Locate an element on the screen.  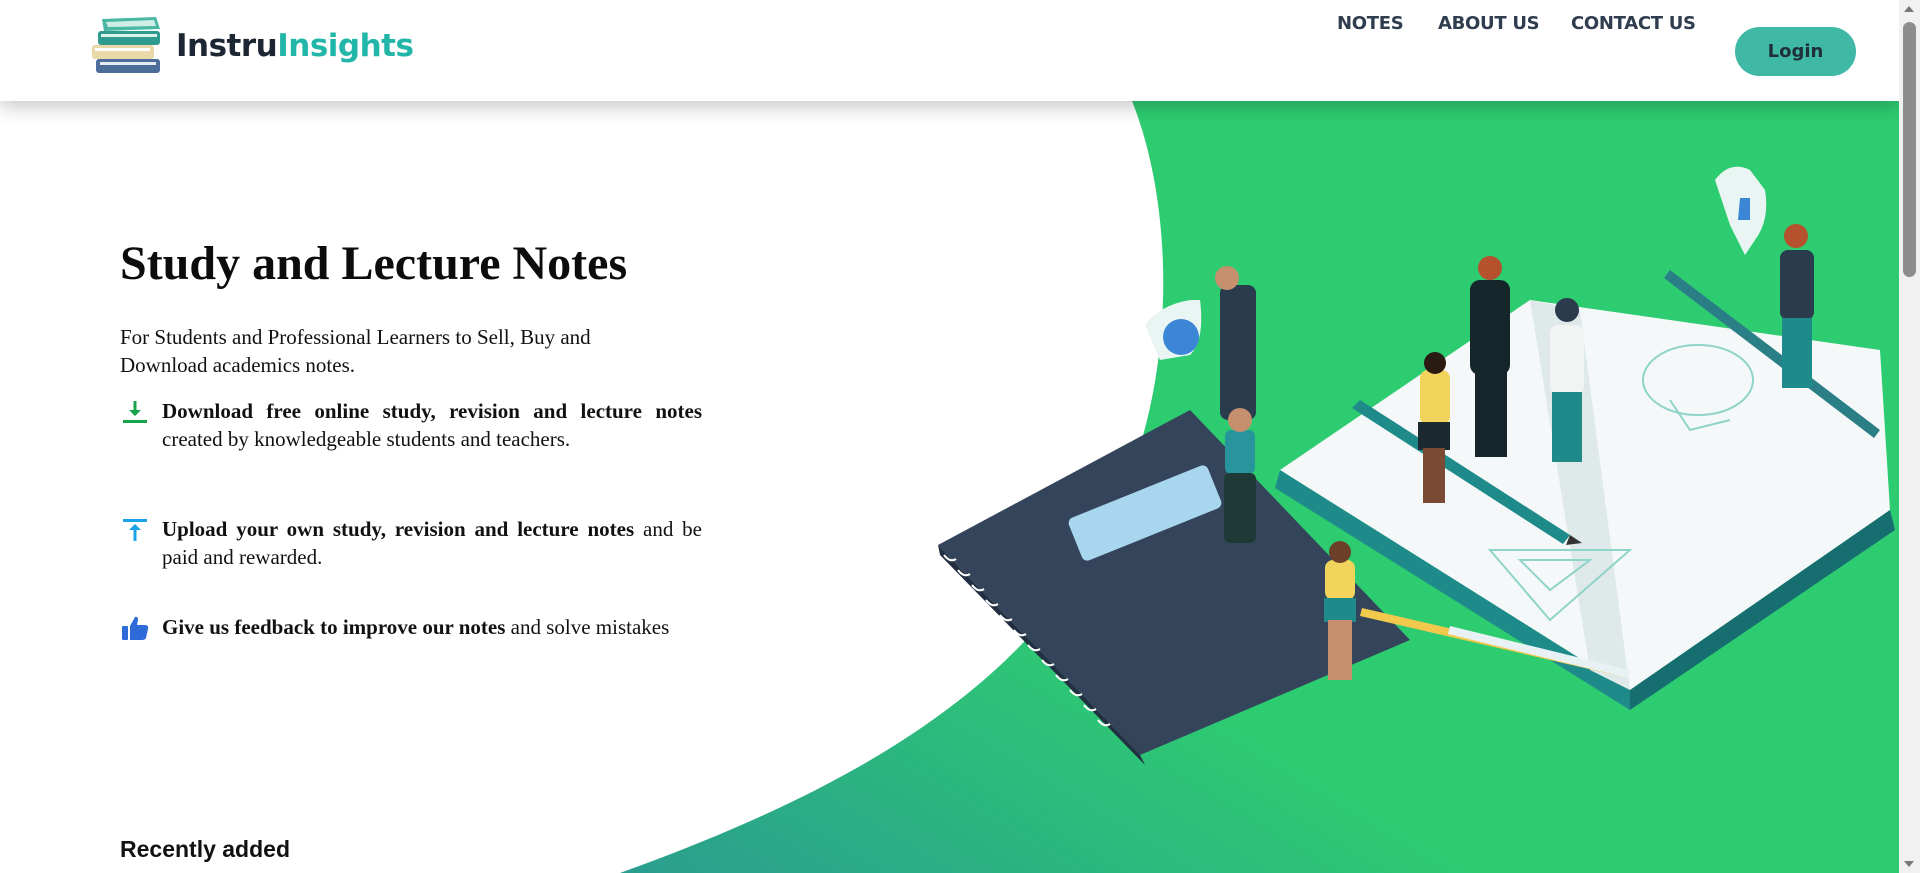
nav-contact-link: CONTACT US is located at coordinates (1633, 24).